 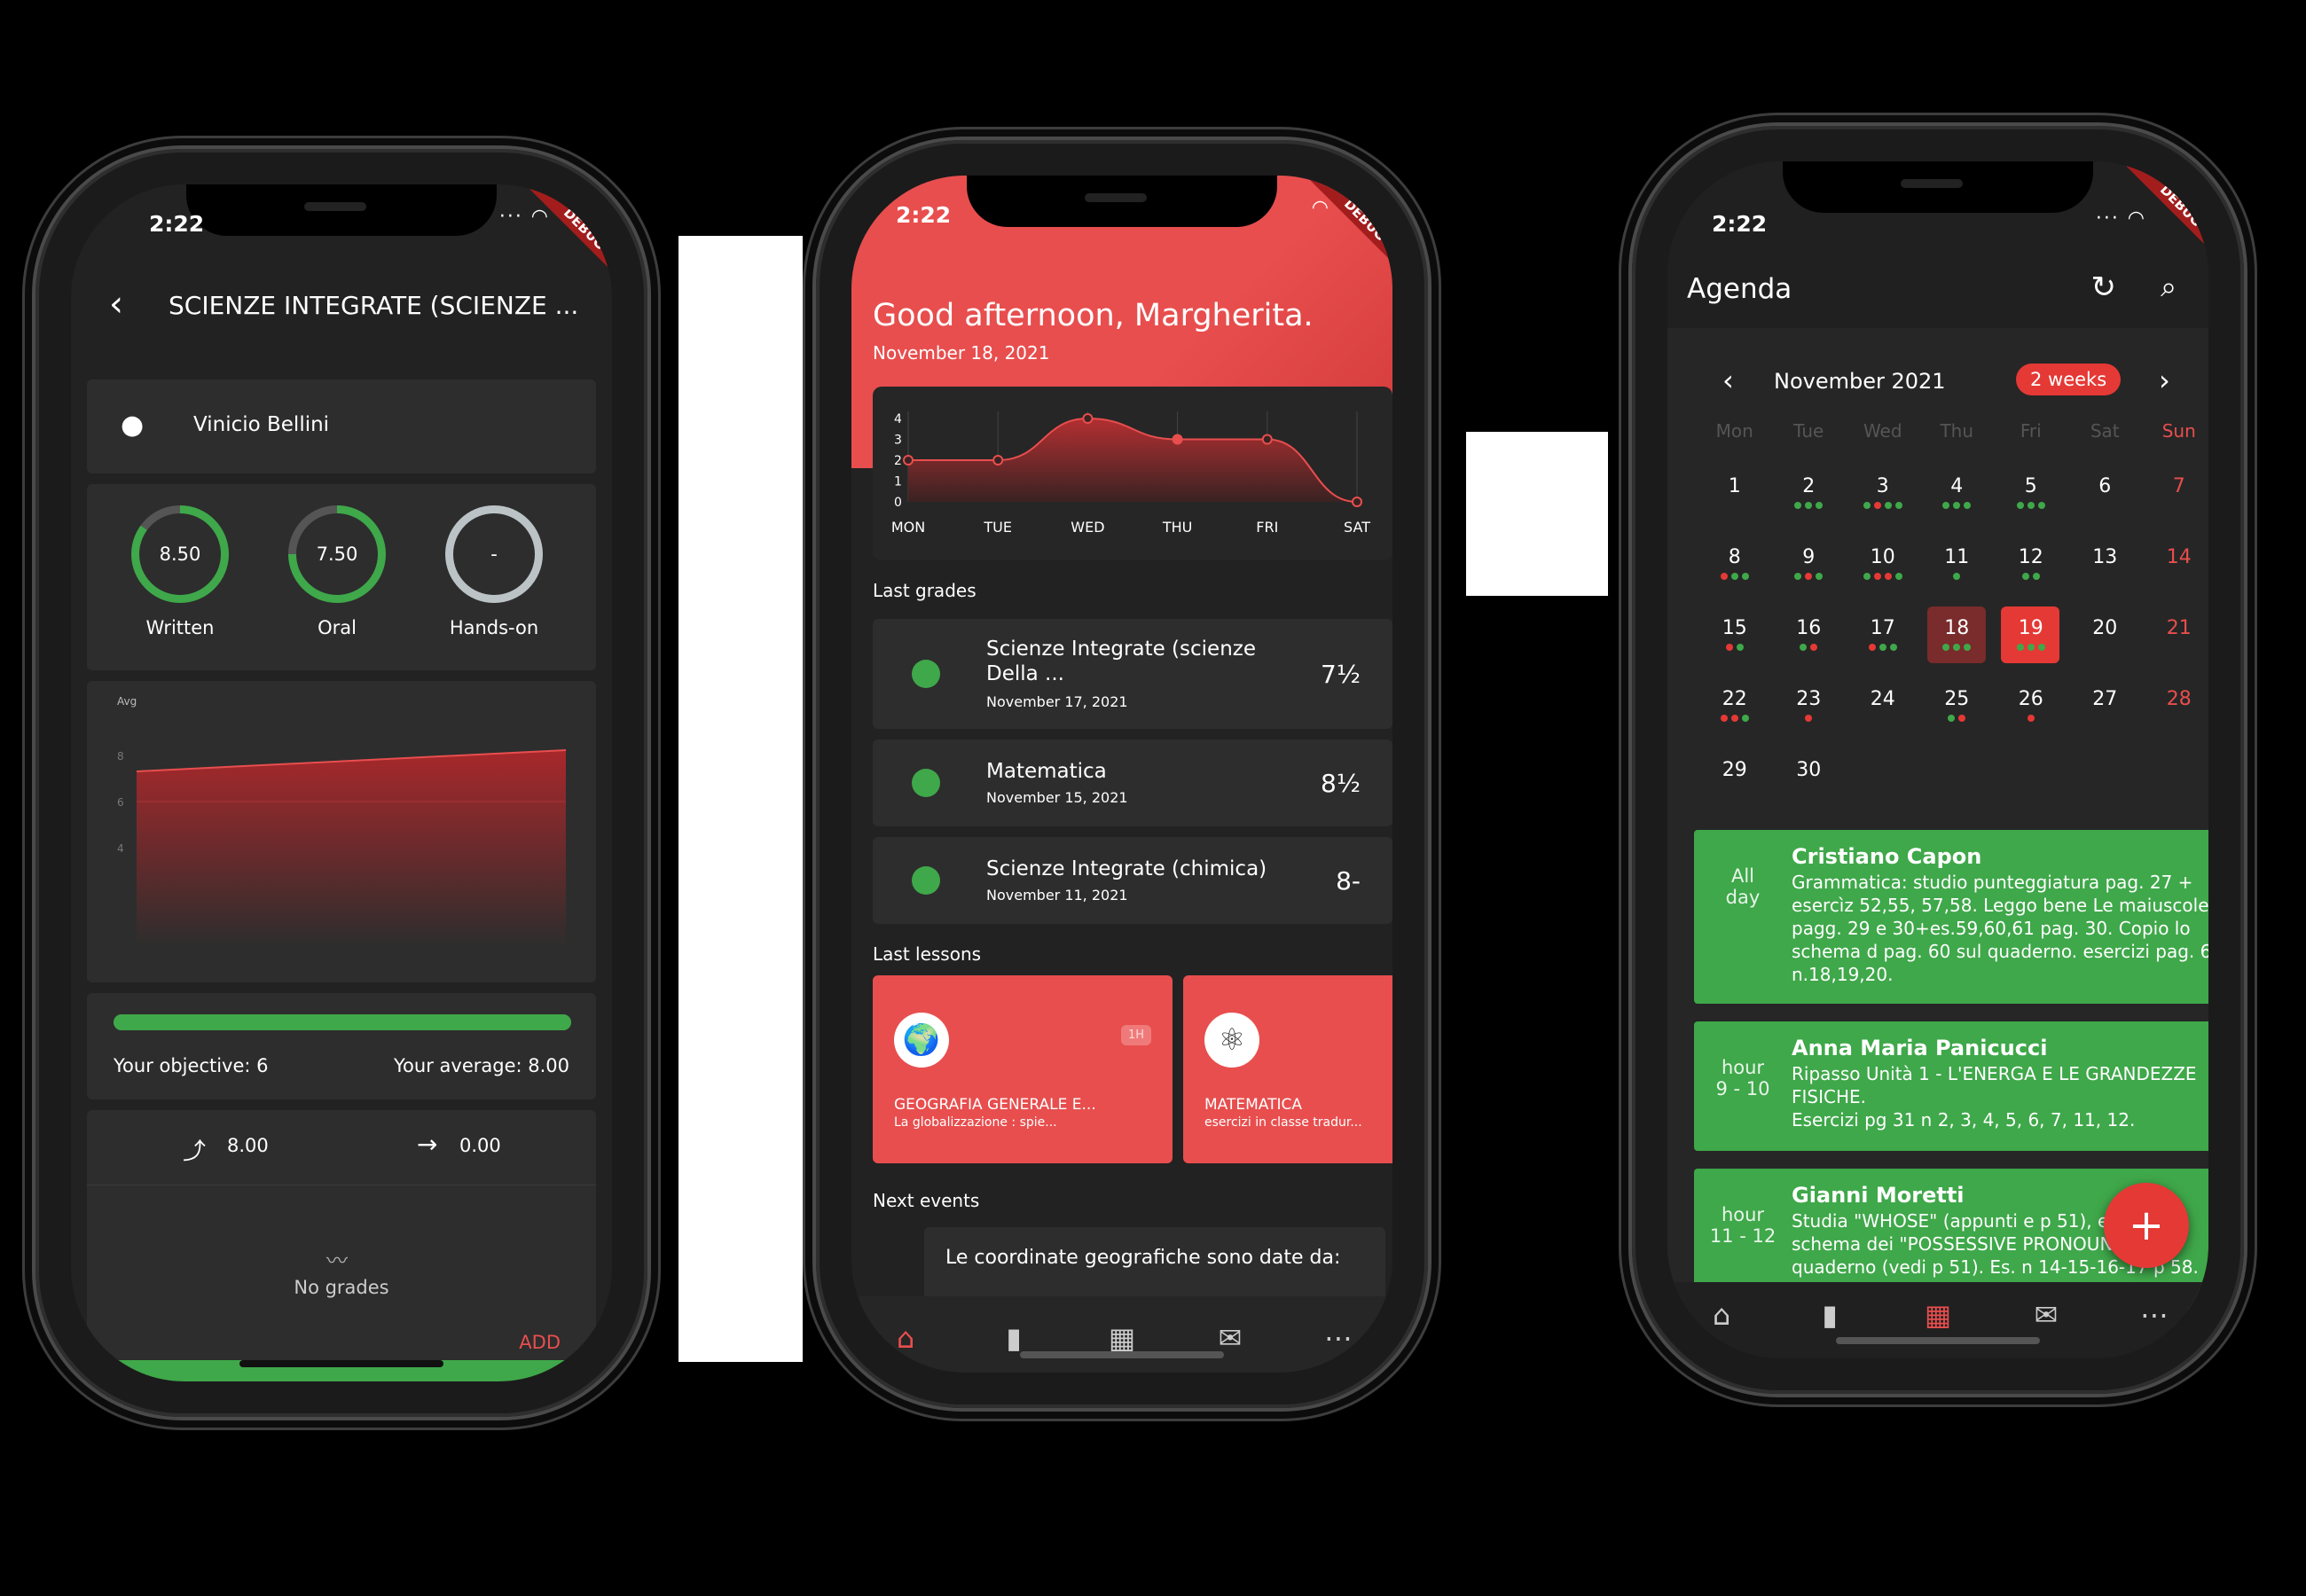 What do you see at coordinates (2069, 379) in the screenshot?
I see `view-toggle: 2 weeks` at bounding box center [2069, 379].